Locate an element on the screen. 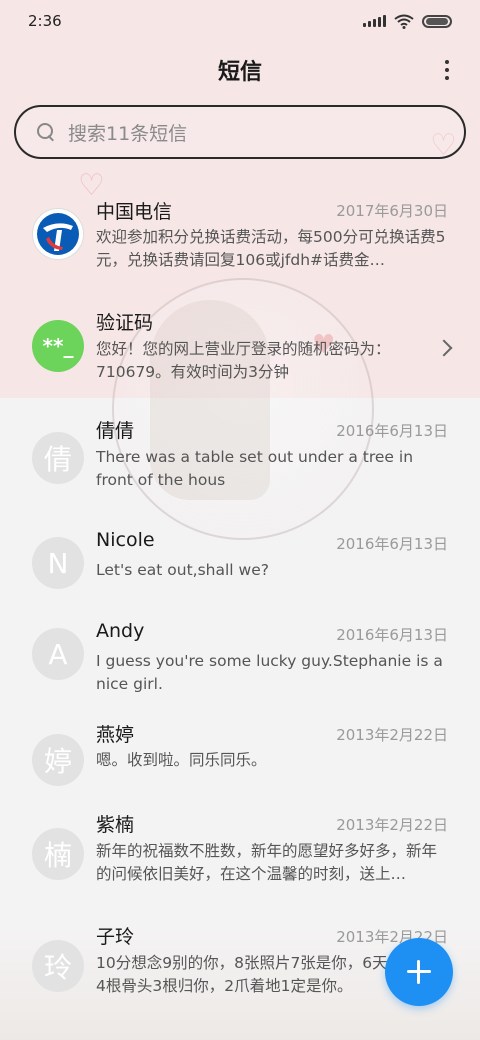 Image resolution: width=480 pixels, height=1040 pixels. battery-icon is located at coordinates (437, 21).